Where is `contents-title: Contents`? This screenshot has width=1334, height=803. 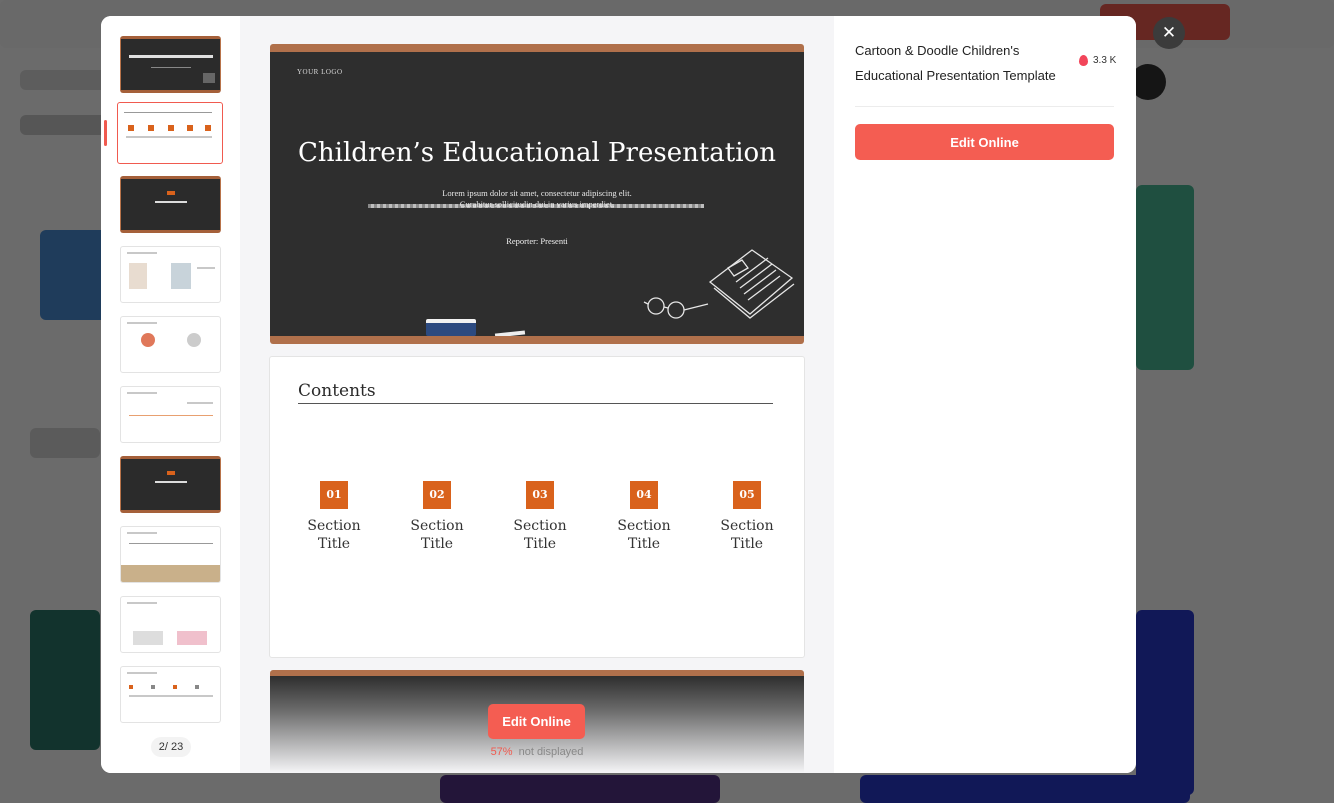 contents-title: Contents is located at coordinates (337, 391).